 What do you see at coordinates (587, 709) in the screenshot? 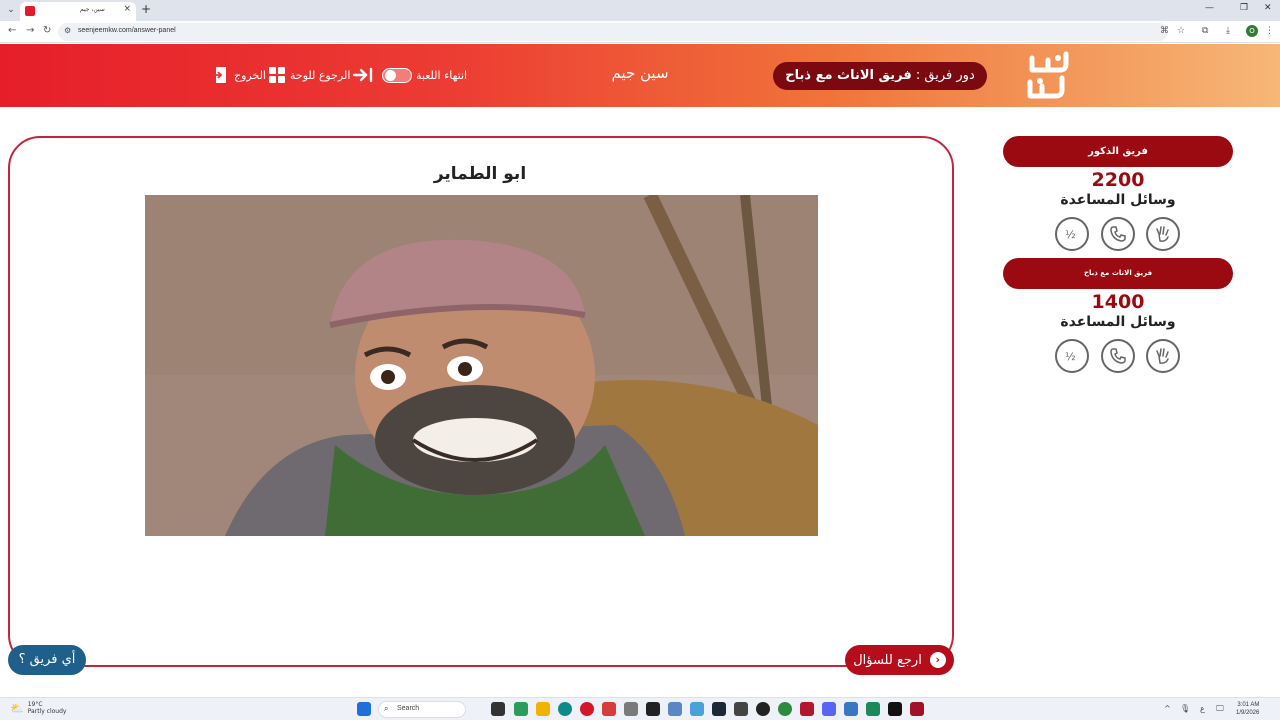
I see `opera-icon` at bounding box center [587, 709].